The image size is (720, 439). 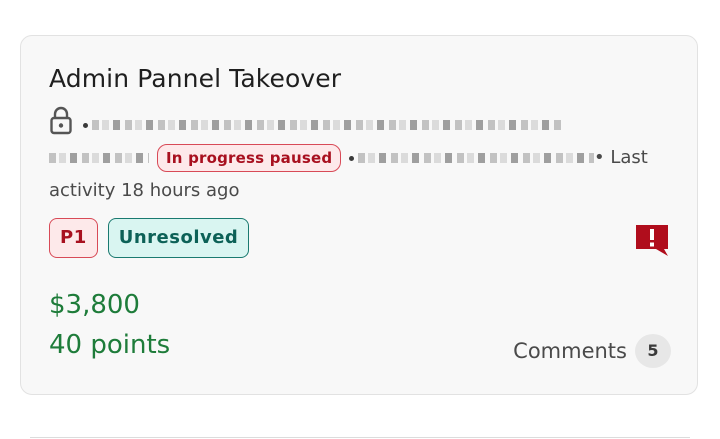 What do you see at coordinates (178, 238) in the screenshot?
I see `state-badge: Unresolved` at bounding box center [178, 238].